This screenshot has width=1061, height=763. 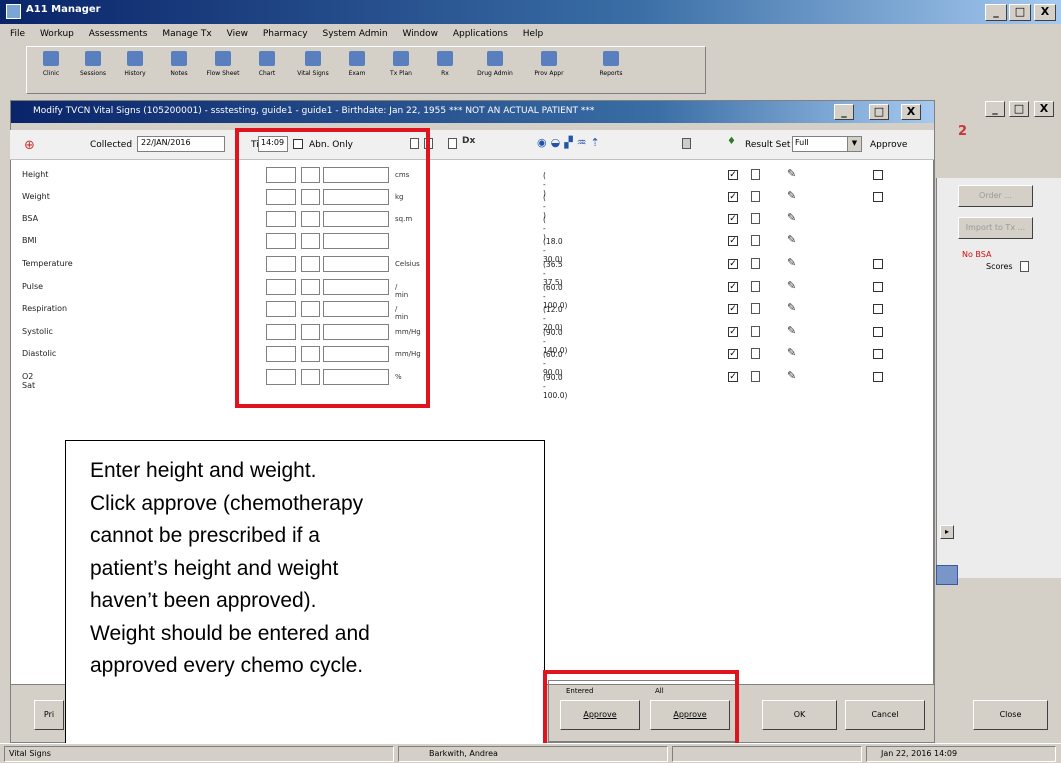 What do you see at coordinates (49, 715) in the screenshot?
I see `print-button: Pri` at bounding box center [49, 715].